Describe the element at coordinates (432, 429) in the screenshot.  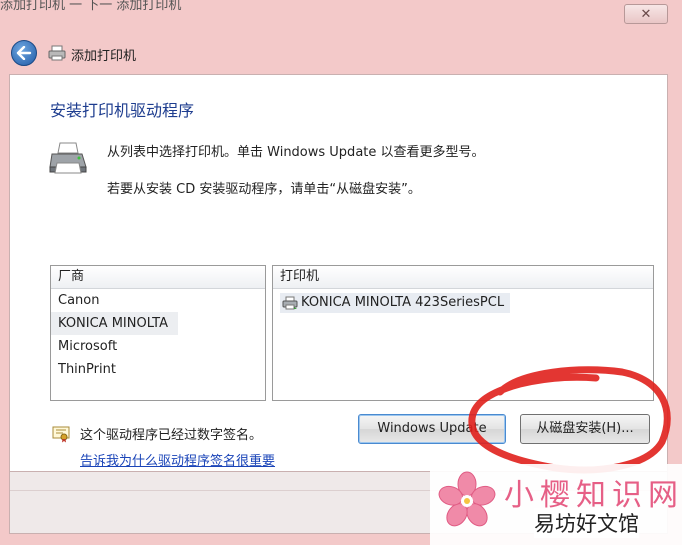
I see `windows-update-button: Windows Update` at that location.